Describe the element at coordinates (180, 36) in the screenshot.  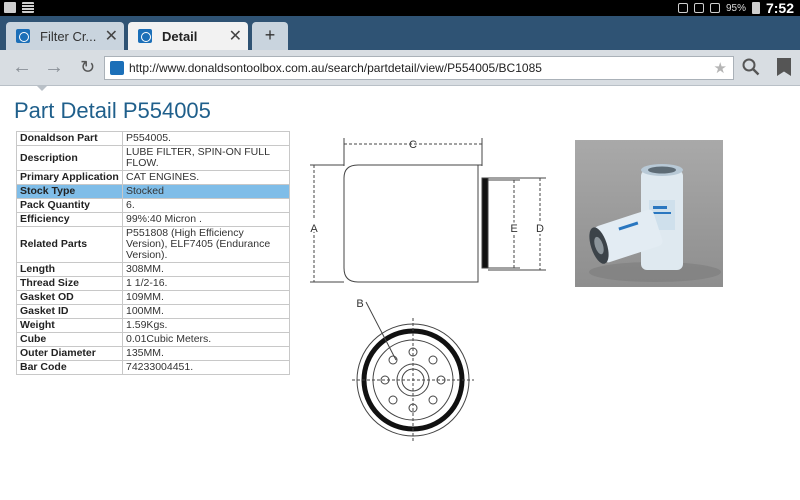
I see `tab-label: Detail` at that location.